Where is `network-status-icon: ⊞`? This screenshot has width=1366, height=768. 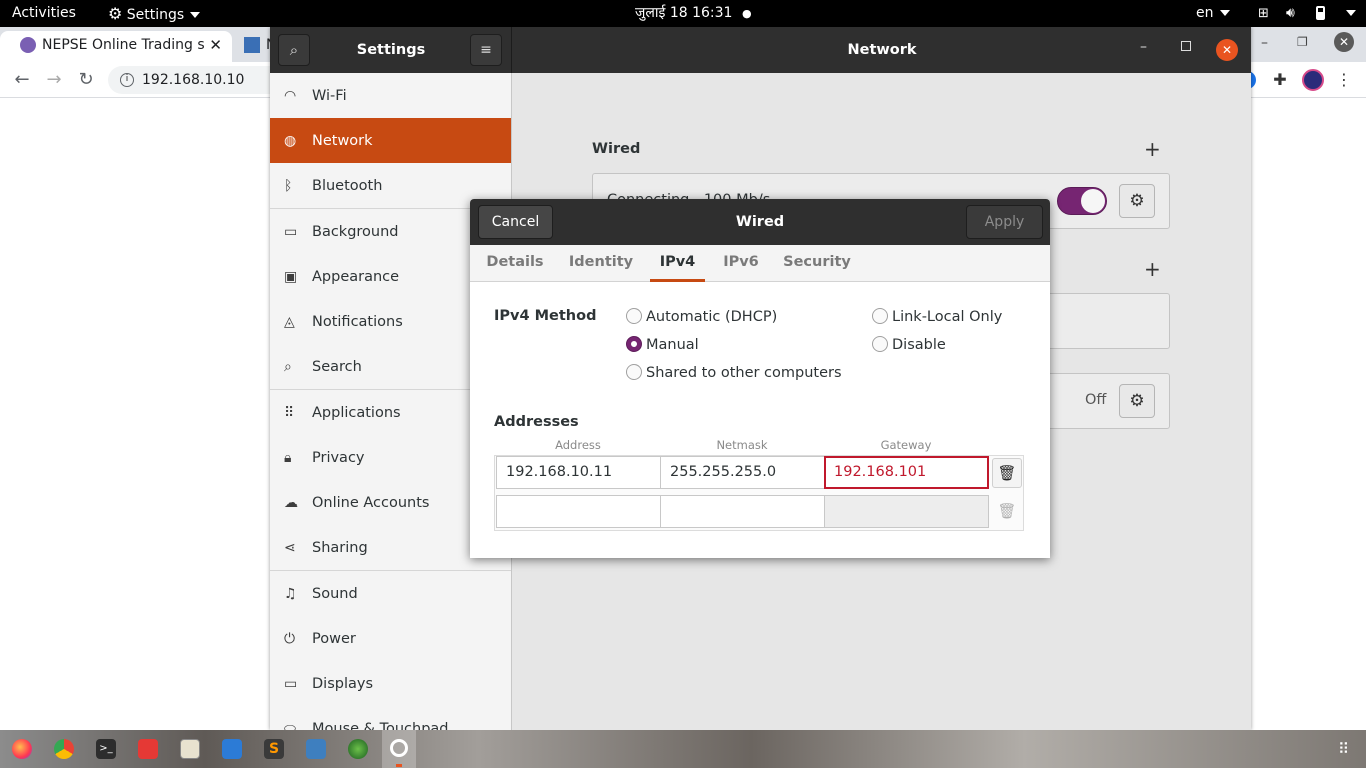 network-status-icon: ⊞ is located at coordinates (1263, 13).